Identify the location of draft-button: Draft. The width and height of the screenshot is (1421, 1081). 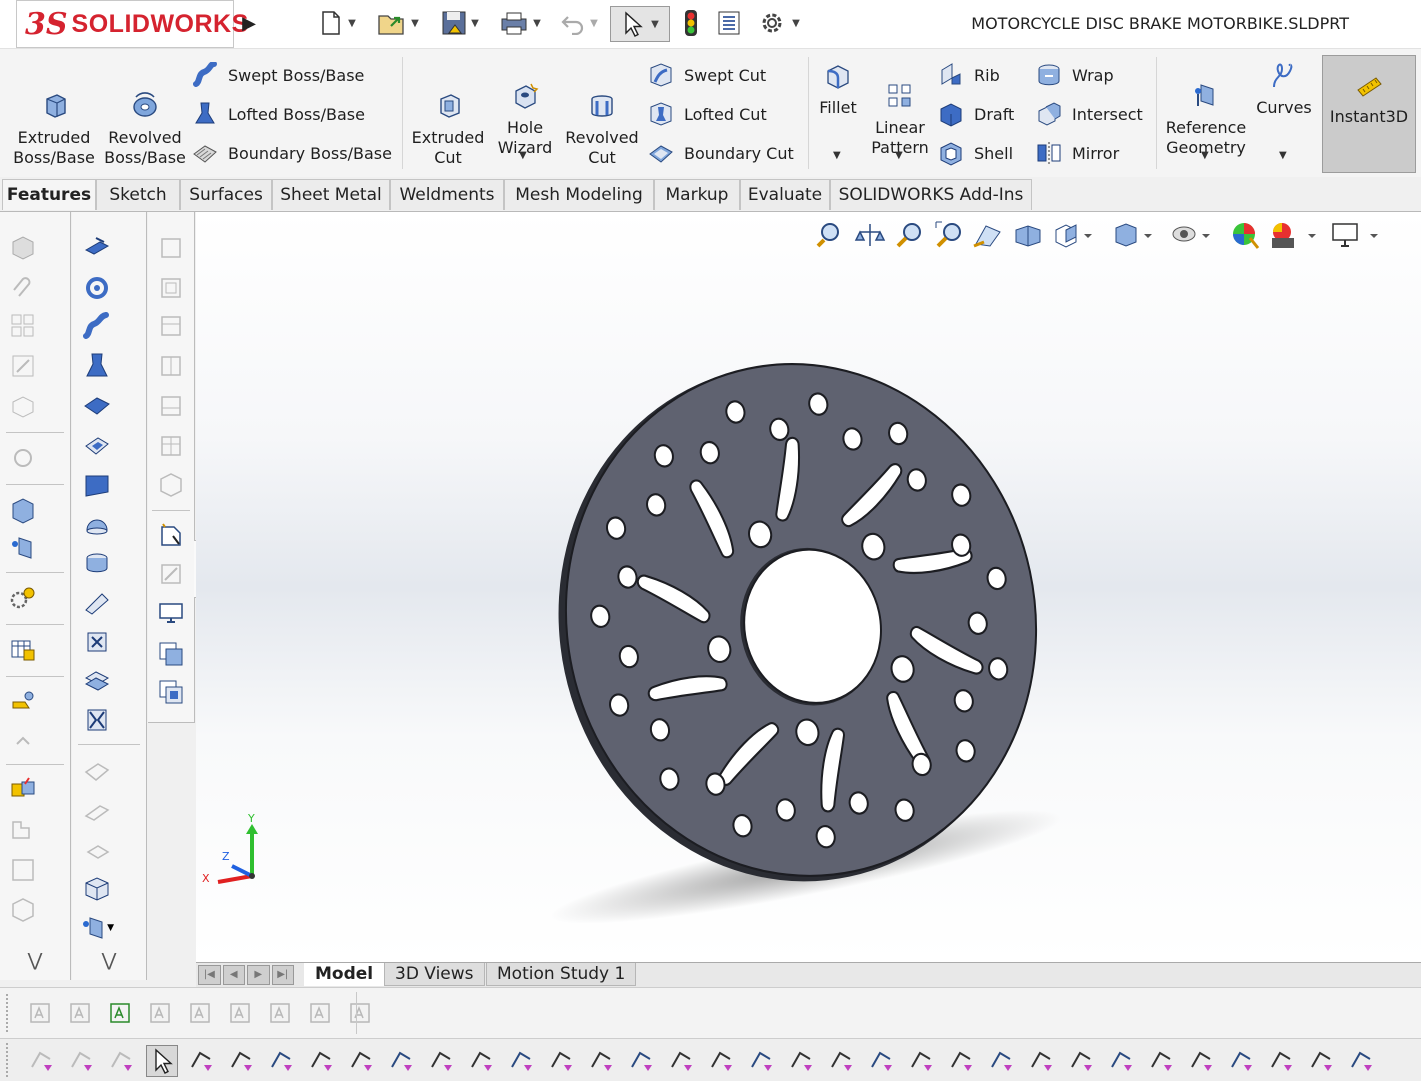
(976, 114).